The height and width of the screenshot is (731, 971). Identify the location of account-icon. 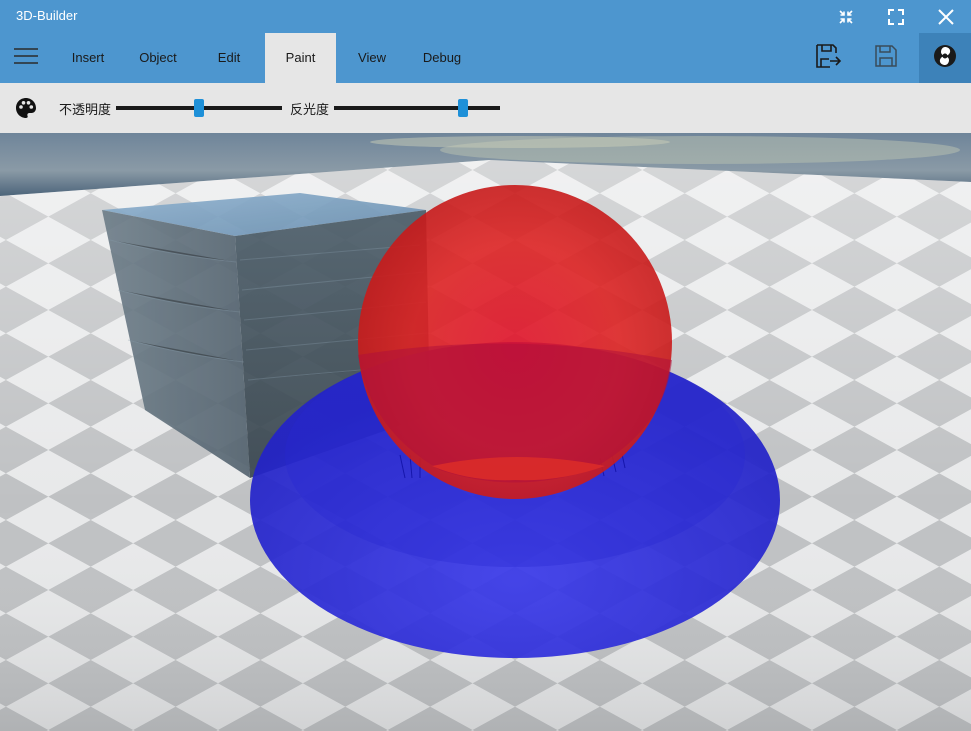
(945, 58).